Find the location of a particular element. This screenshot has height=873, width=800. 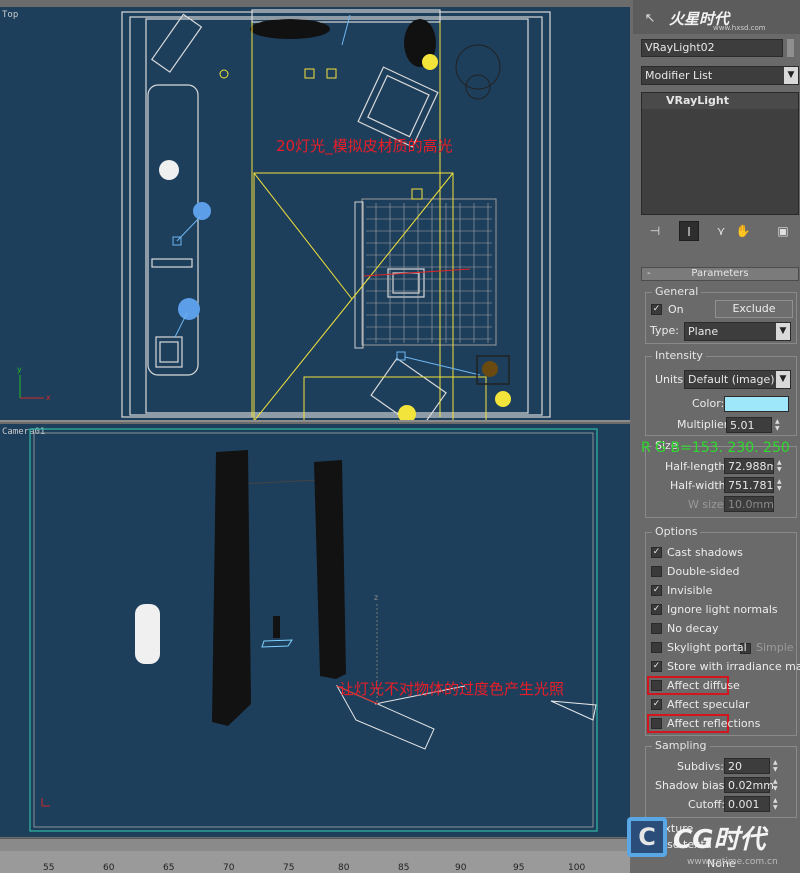

subdivs-label: Subdivs: is located at coordinates (700, 766).